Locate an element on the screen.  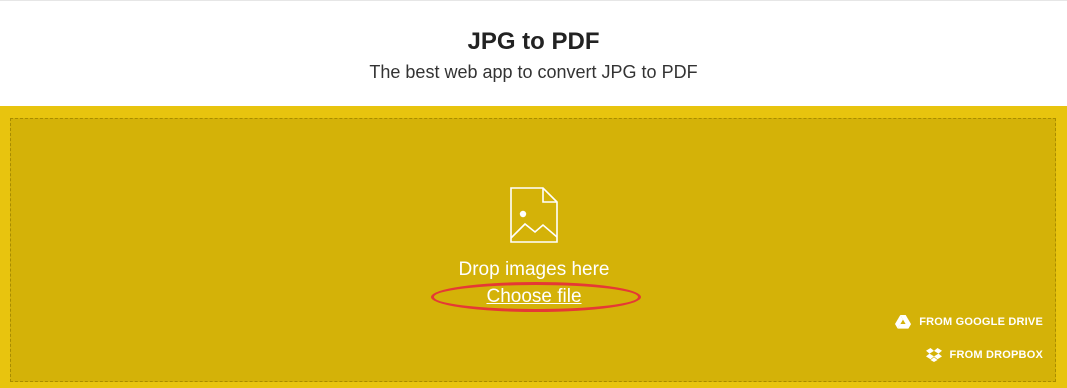
page-title: JPG to PDF is located at coordinates (533, 41).